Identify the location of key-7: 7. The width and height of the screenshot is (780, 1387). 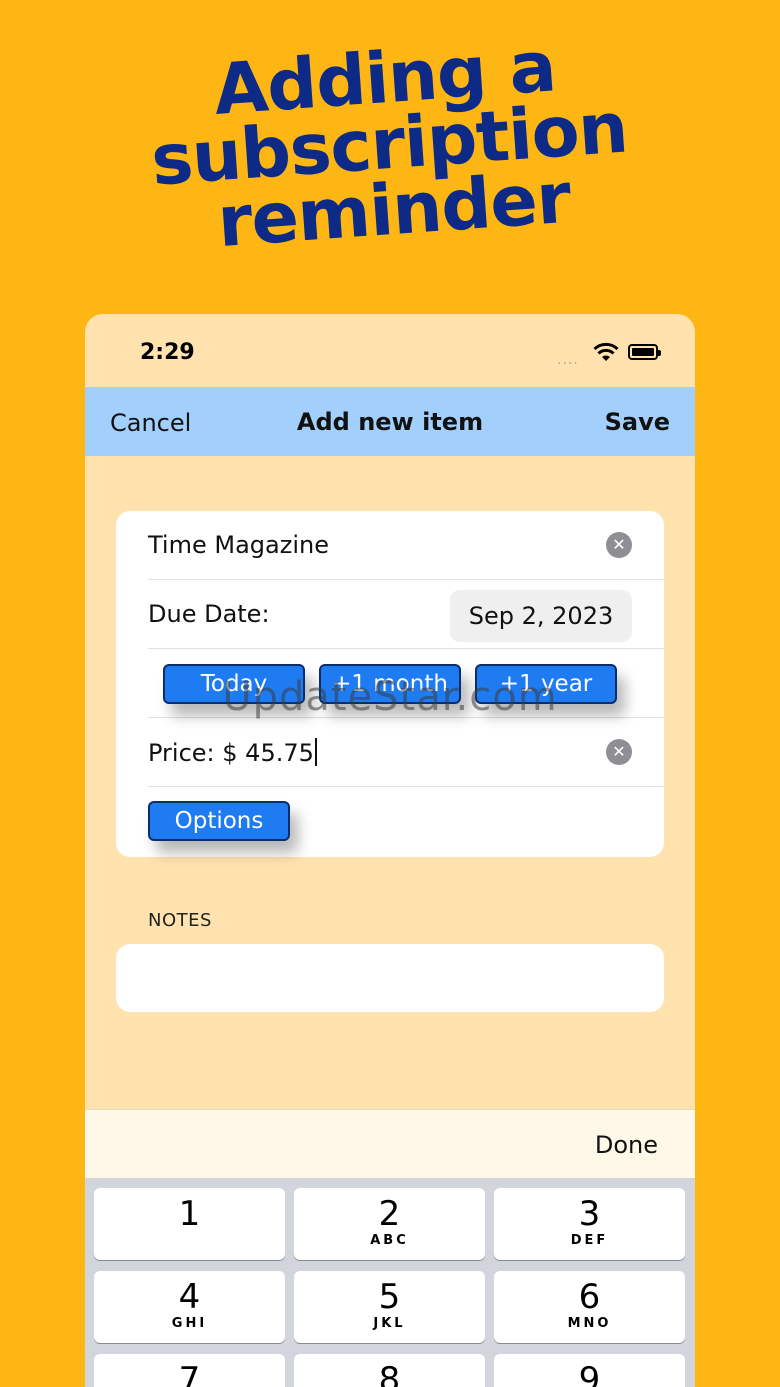
(189, 1370).